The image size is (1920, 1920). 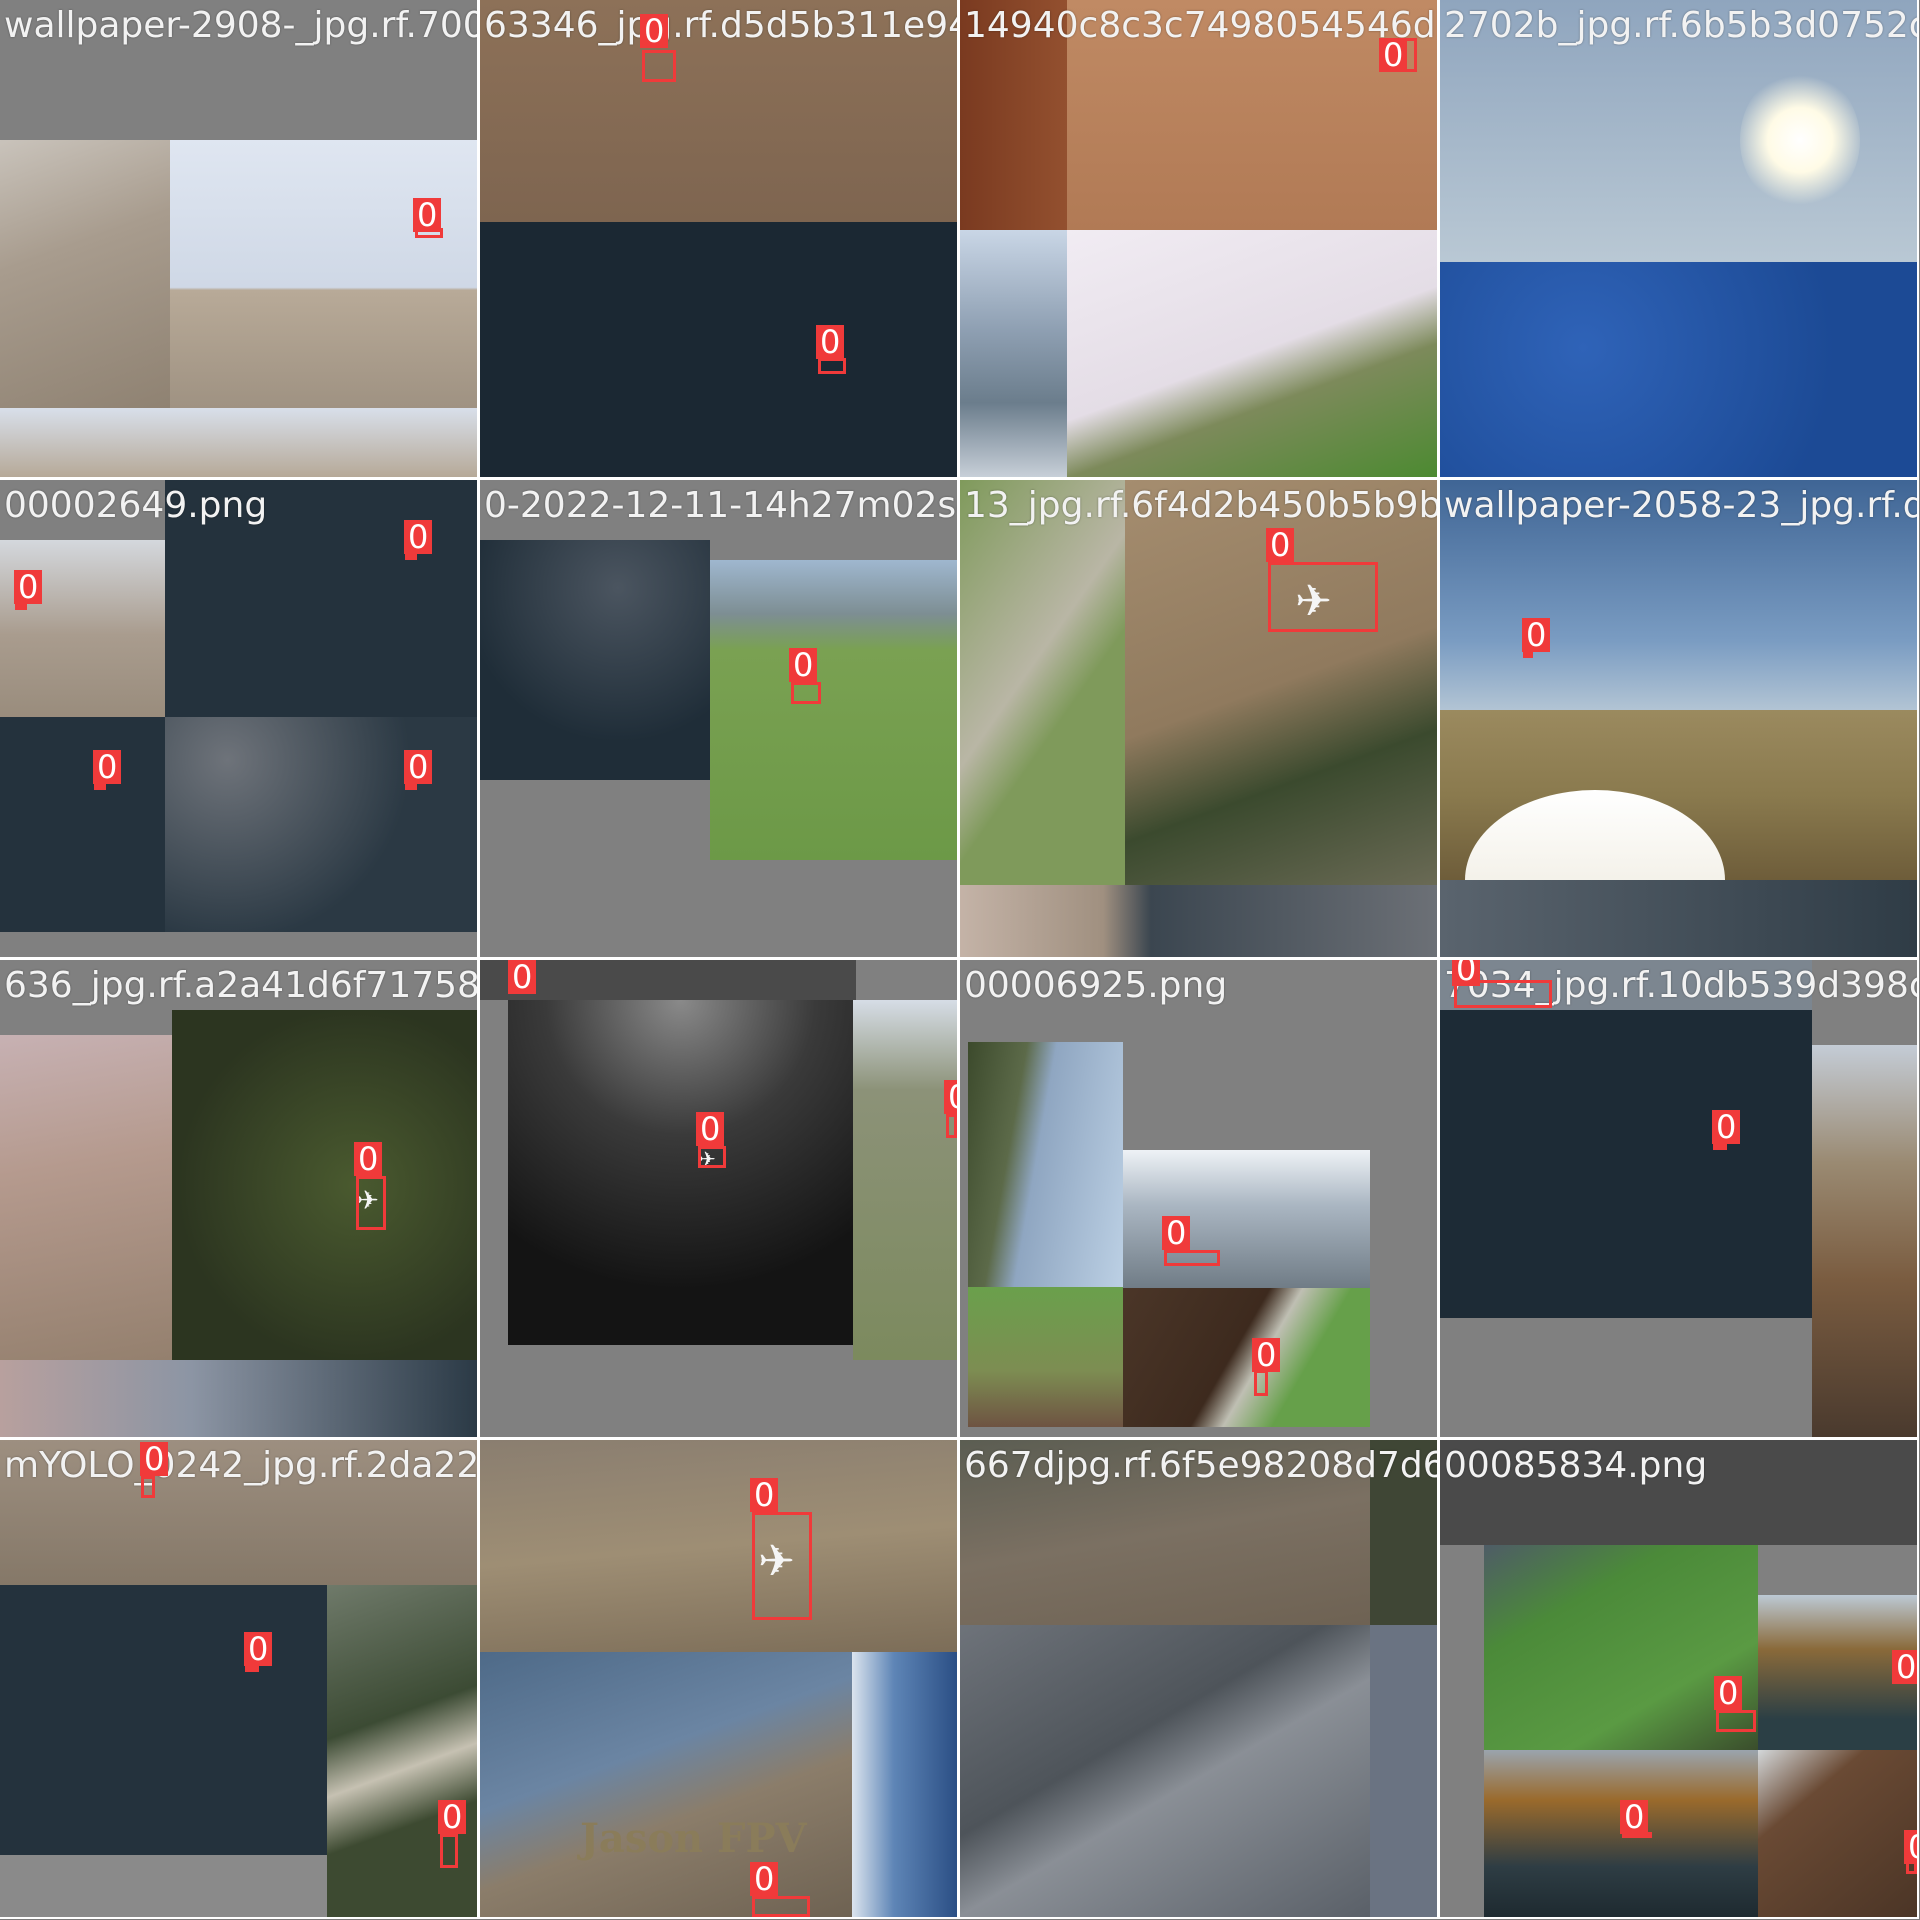 What do you see at coordinates (239, 718) in the screenshot?
I see `tile-r2c1: 00002649.png 0 0 0 0` at bounding box center [239, 718].